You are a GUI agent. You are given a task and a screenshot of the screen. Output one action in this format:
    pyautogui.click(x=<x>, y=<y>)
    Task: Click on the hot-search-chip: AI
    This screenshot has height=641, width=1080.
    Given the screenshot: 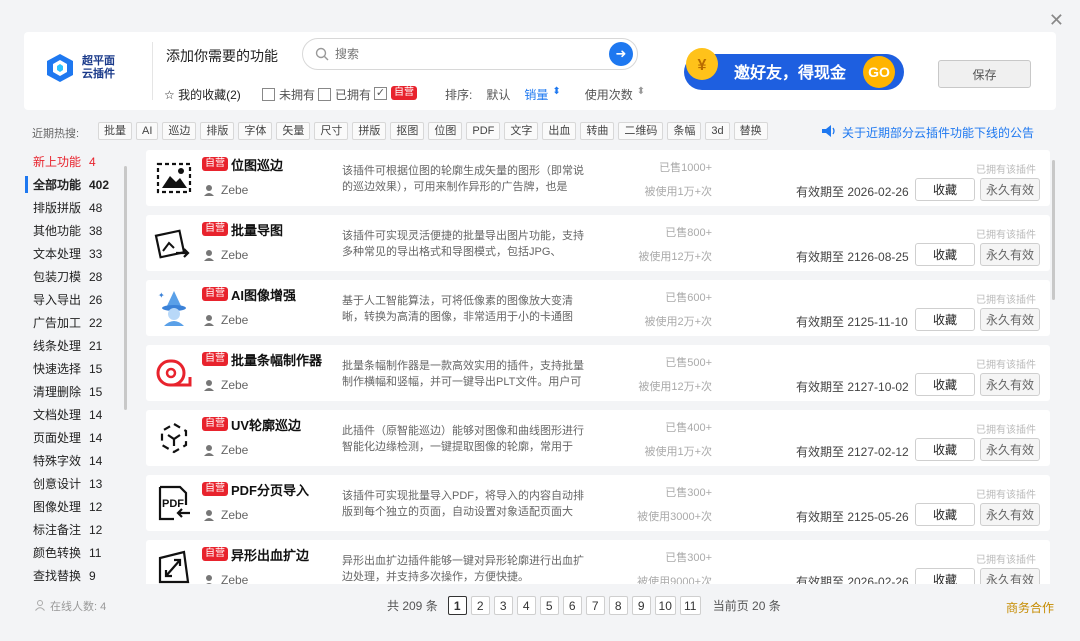 What is the action you would take?
    pyautogui.click(x=147, y=131)
    